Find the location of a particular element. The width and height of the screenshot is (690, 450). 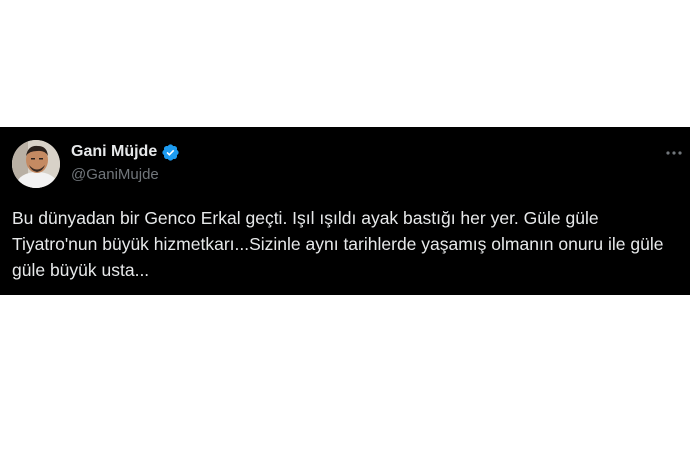

more-horizontal-icon is located at coordinates (674, 153).